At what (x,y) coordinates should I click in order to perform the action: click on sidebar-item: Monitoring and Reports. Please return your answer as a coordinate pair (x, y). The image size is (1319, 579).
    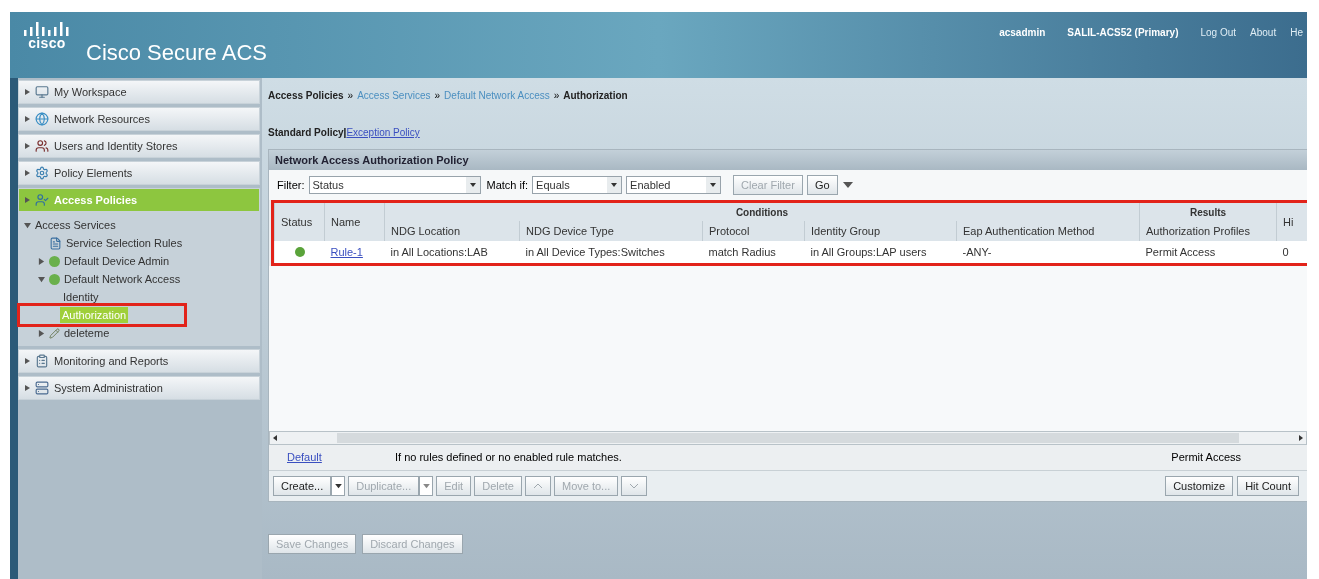
    Looking at the image, I should click on (139, 361).